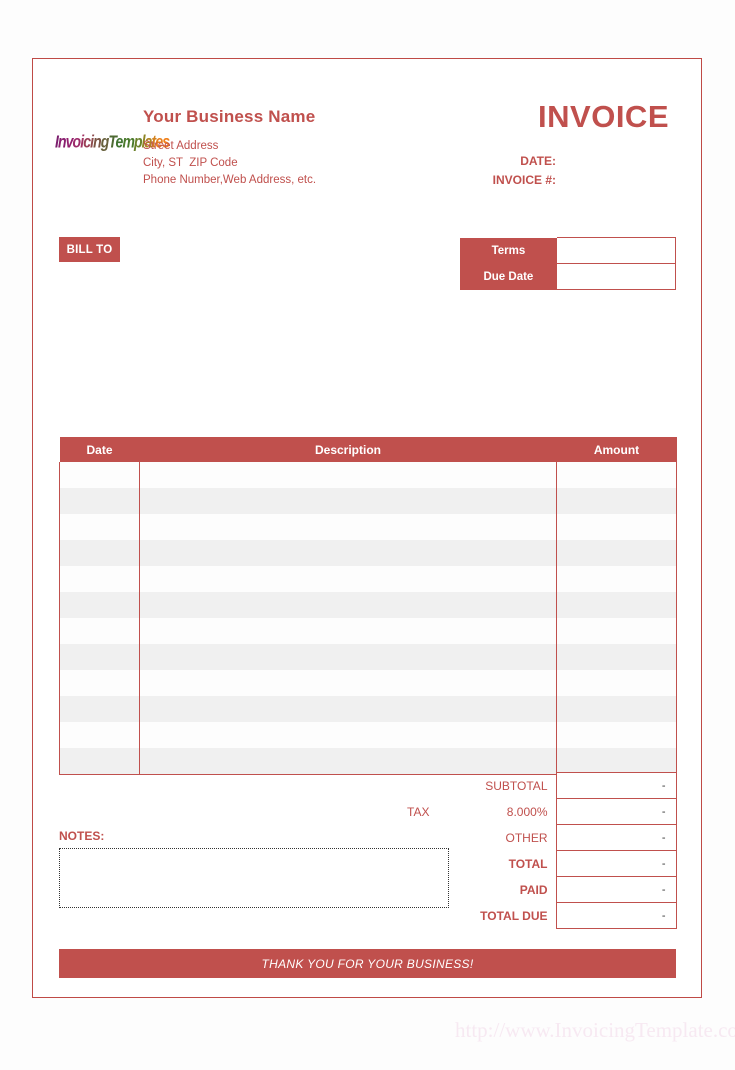  I want to click on column-header-date: Date, so click(99, 449).